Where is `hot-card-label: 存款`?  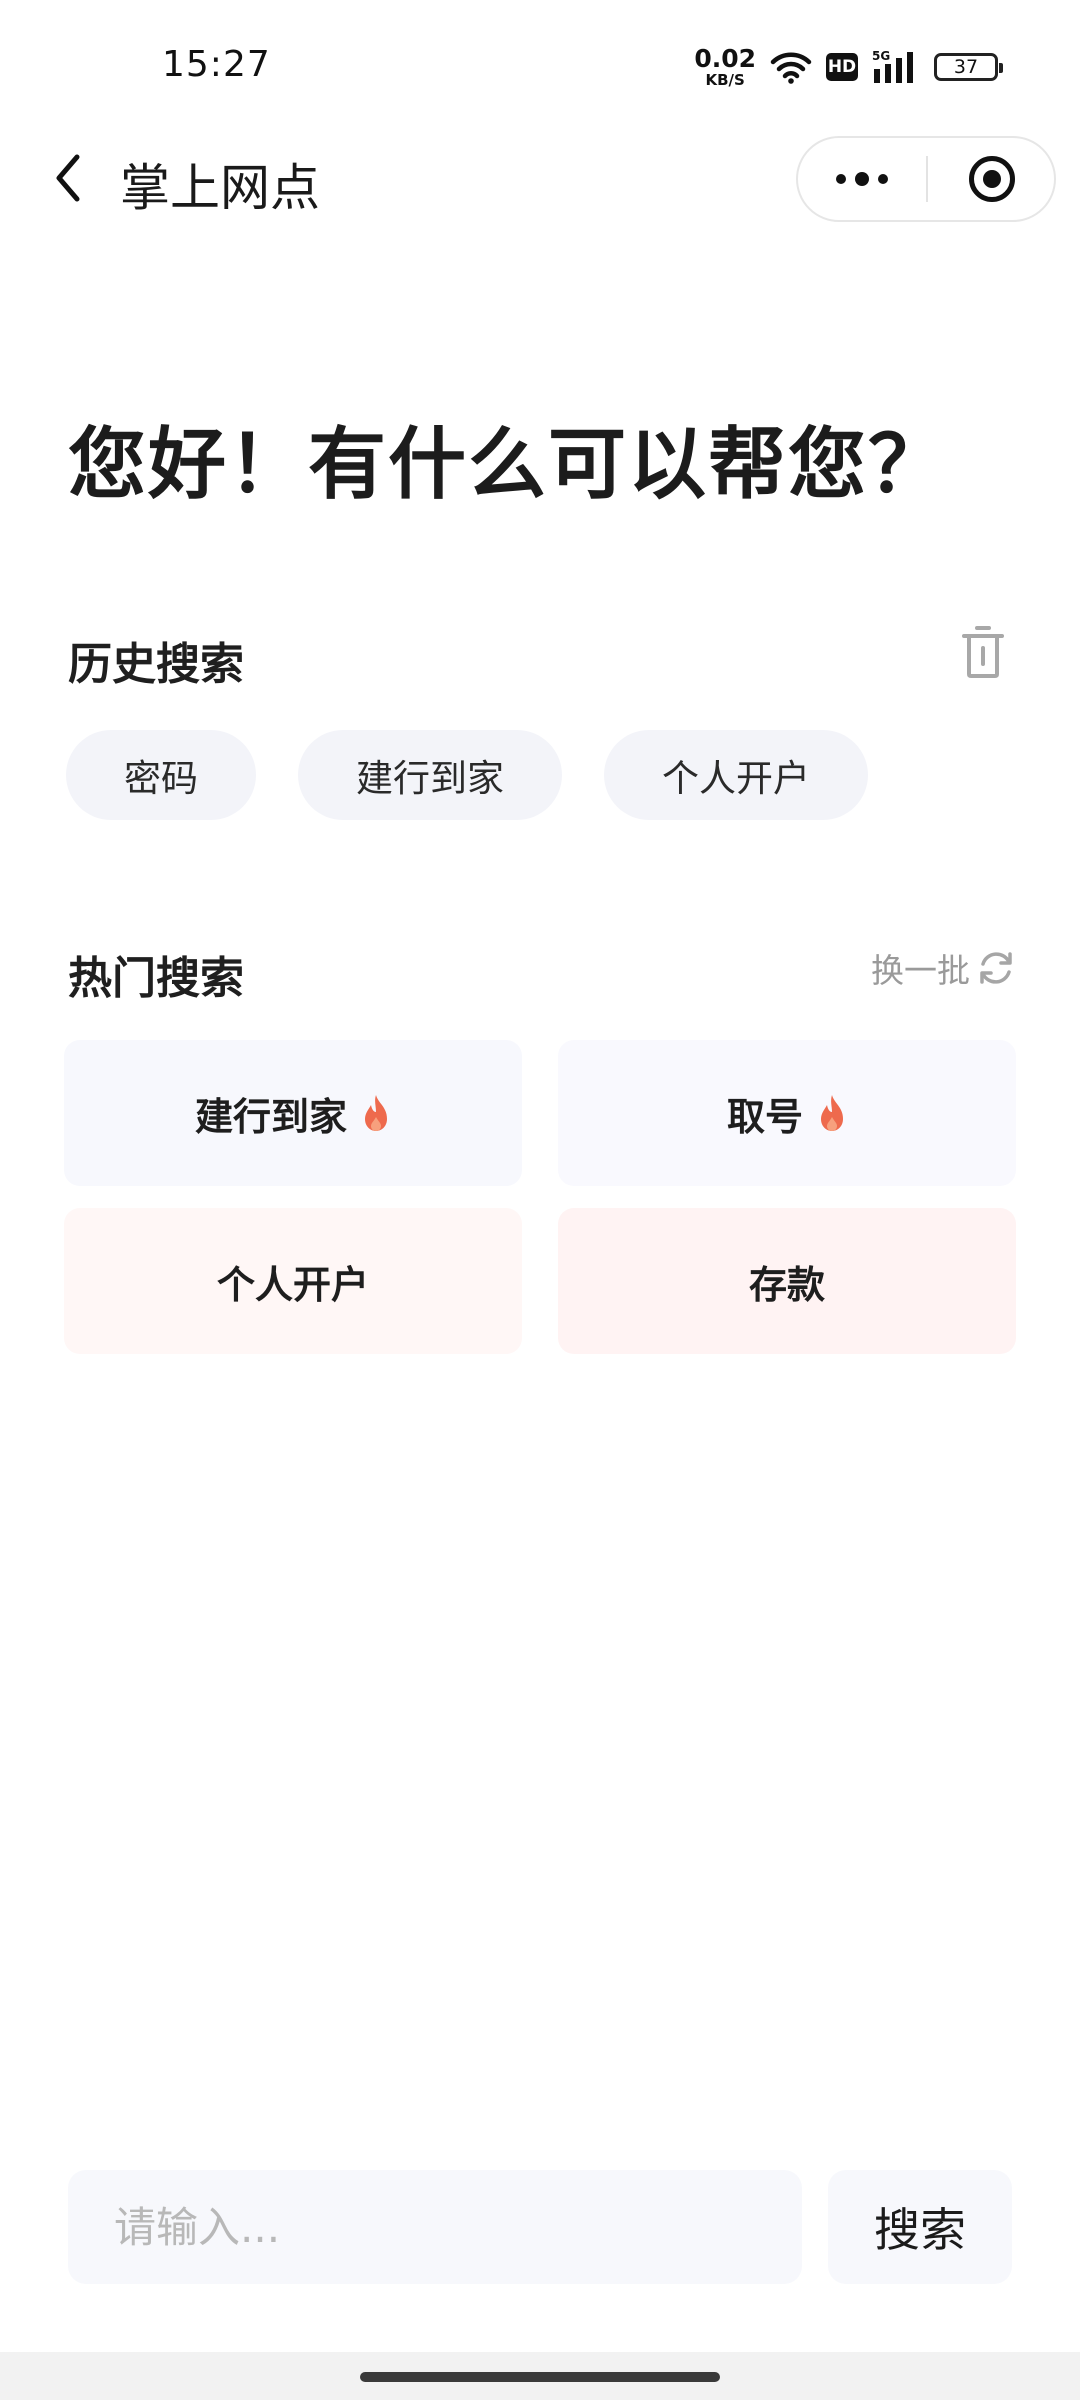 hot-card-label: 存款 is located at coordinates (786, 1284).